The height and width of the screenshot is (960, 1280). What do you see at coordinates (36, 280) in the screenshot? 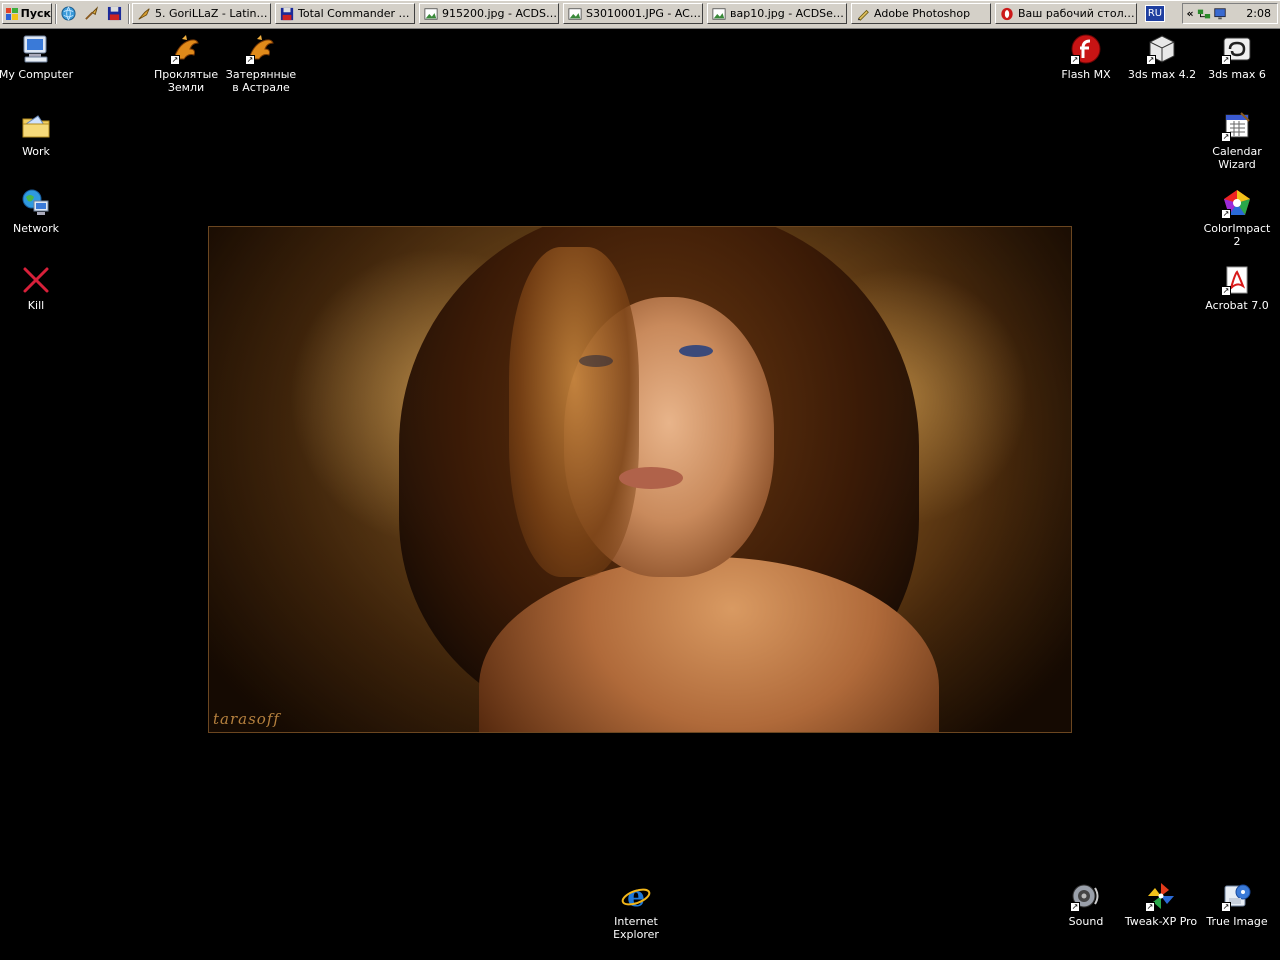
I see `red-x-icon` at bounding box center [36, 280].